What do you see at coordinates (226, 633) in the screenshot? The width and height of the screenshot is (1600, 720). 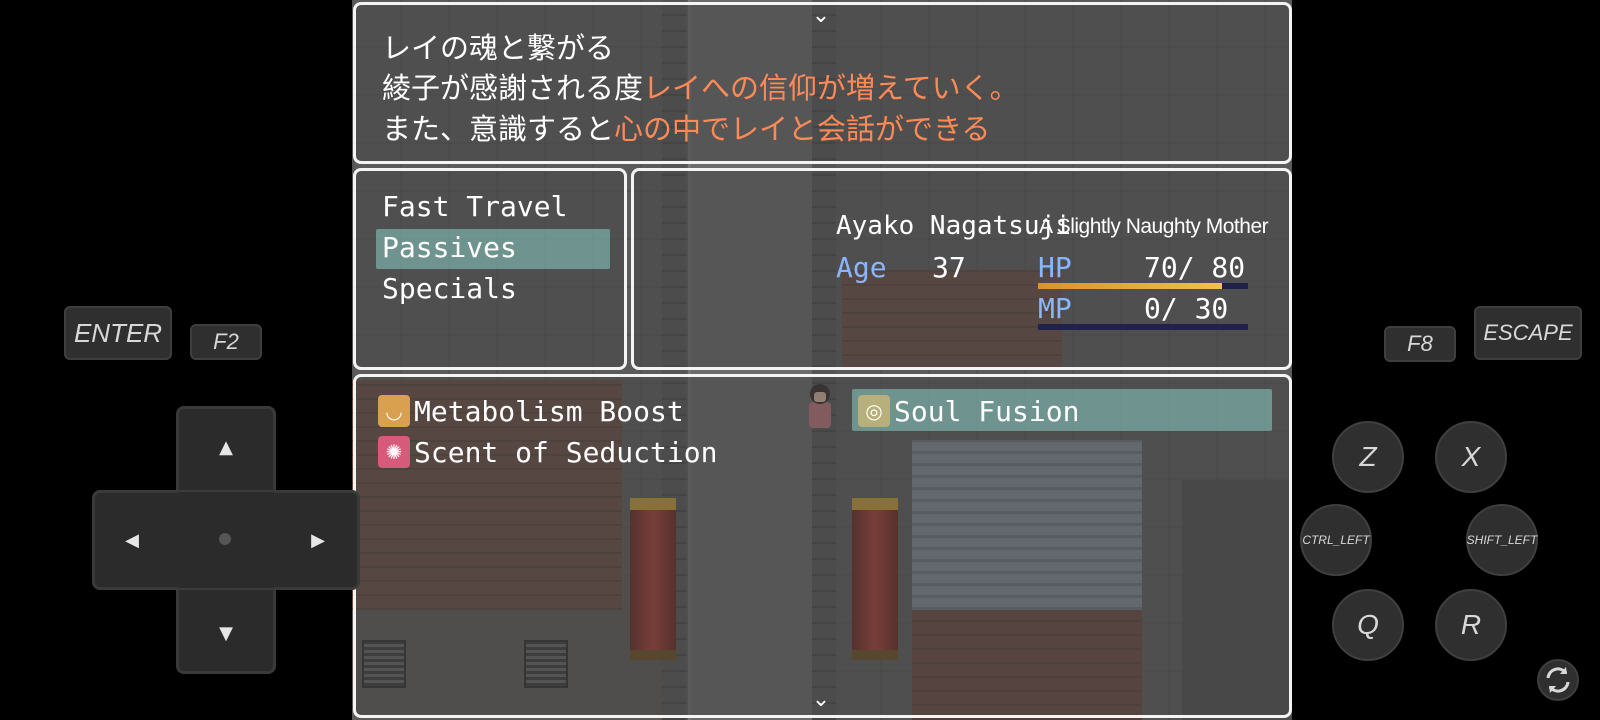 I see `dpad-down-icon: ▼` at bounding box center [226, 633].